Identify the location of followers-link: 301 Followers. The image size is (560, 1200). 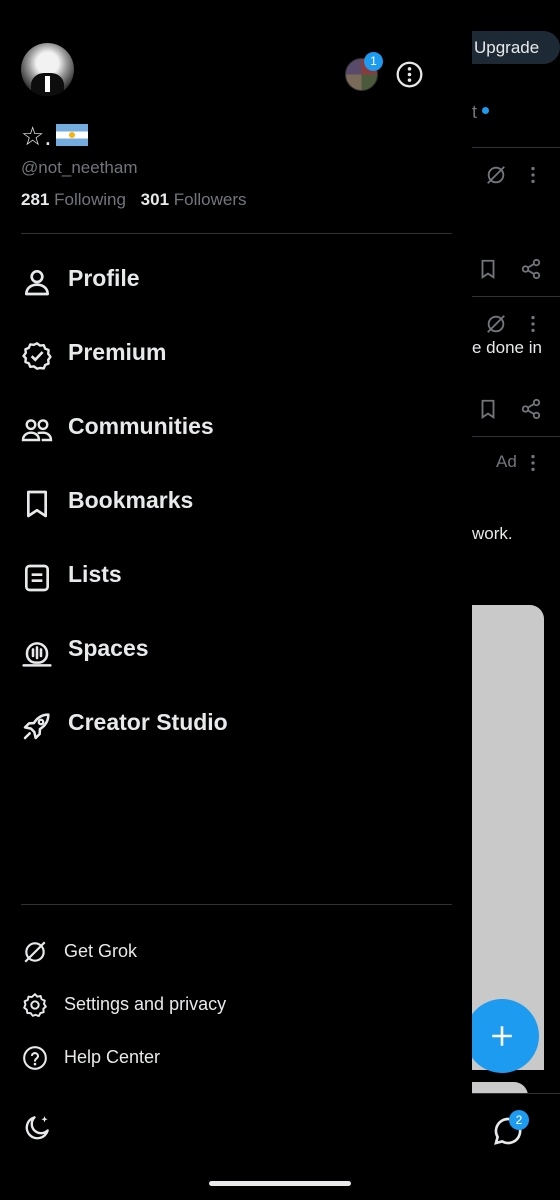
(194, 199).